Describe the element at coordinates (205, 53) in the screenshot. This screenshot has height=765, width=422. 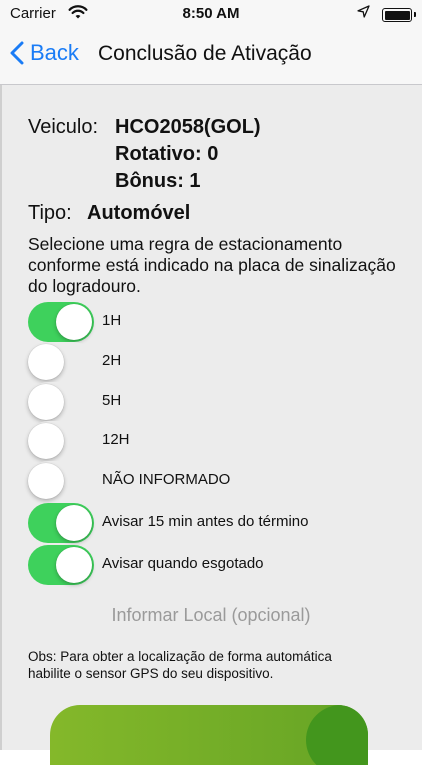
I see `page-title: Conclusão de Ativação` at that location.